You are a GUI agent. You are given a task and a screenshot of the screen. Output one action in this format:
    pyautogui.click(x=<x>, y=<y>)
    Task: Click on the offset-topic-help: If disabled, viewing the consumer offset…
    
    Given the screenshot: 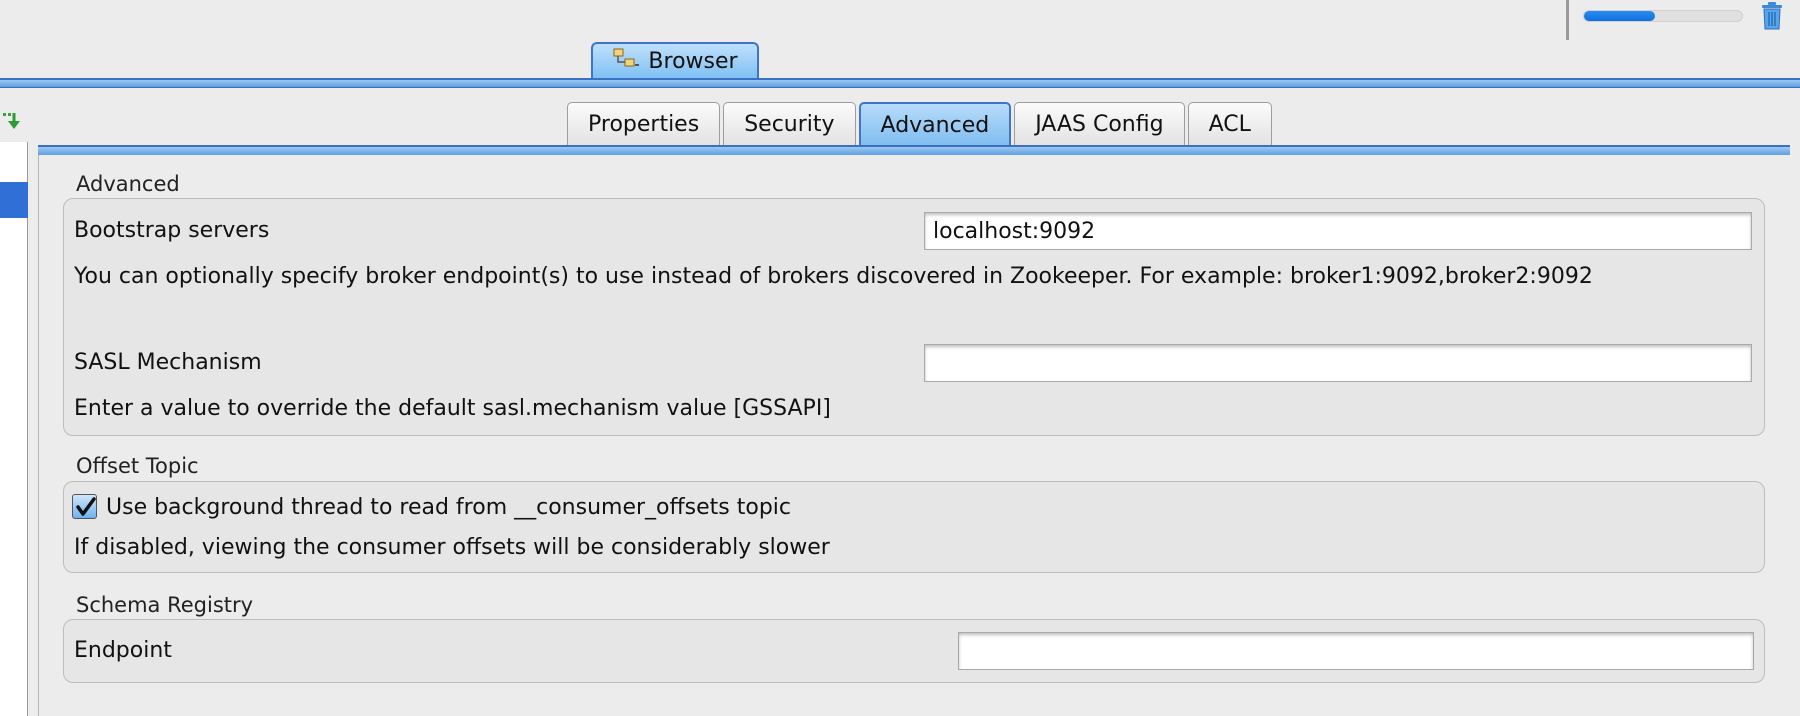 What is the action you would take?
    pyautogui.click(x=452, y=547)
    